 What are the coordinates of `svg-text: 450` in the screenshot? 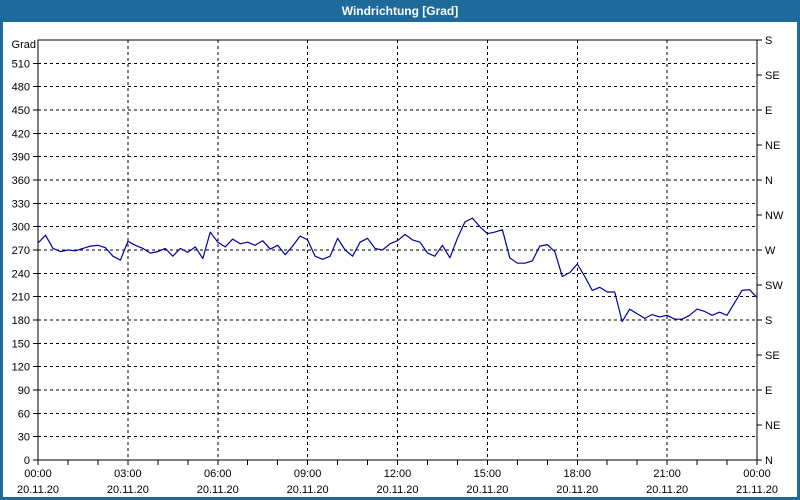 It's located at (21, 111).